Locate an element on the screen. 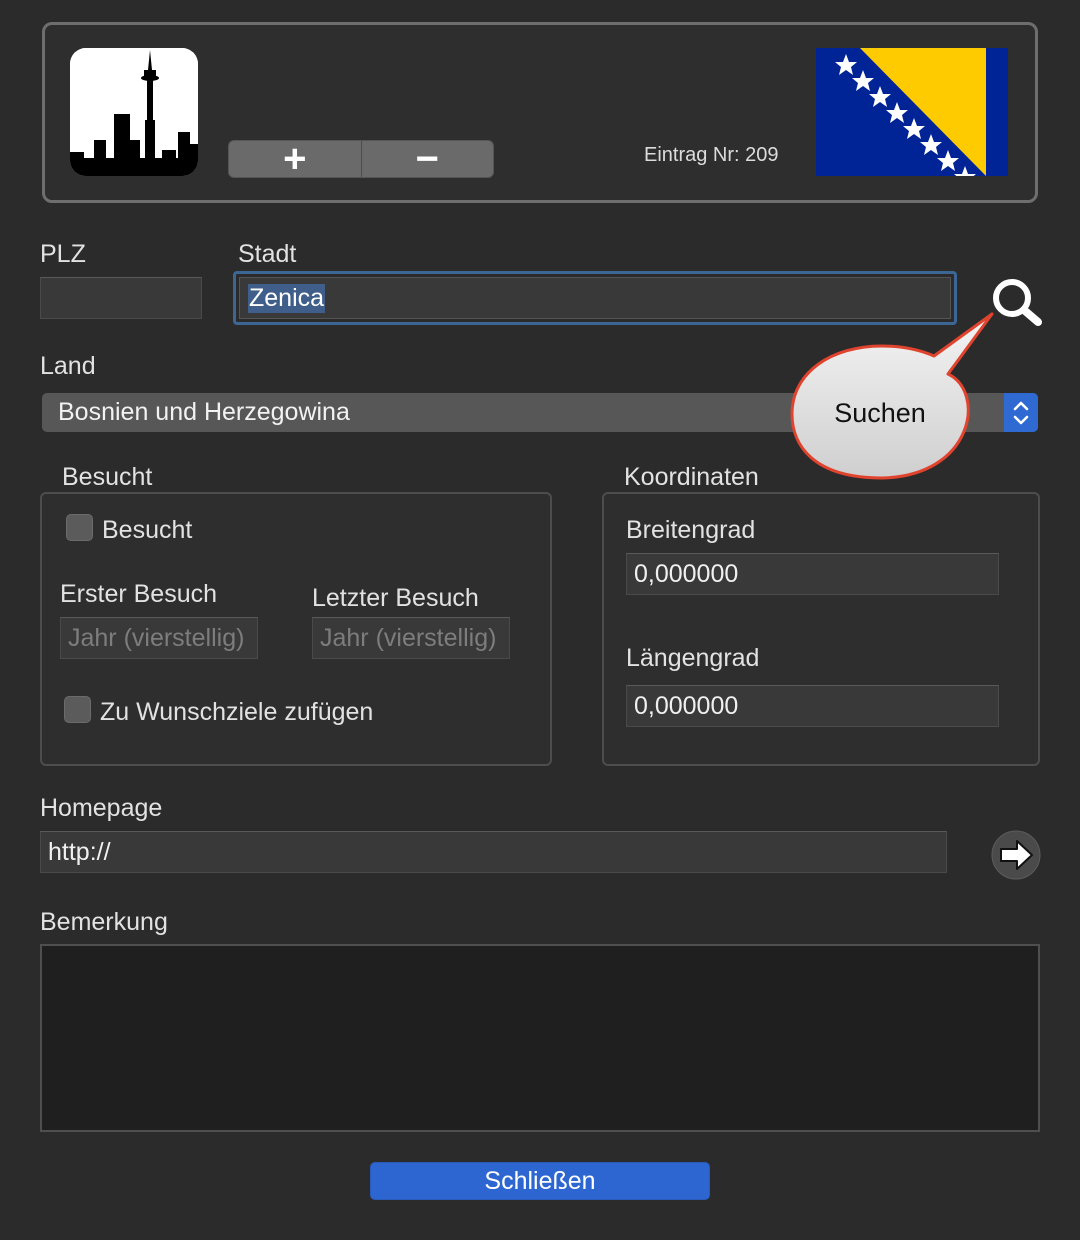 The image size is (1080, 1240). homepage-label: Homepage is located at coordinates (101, 808).